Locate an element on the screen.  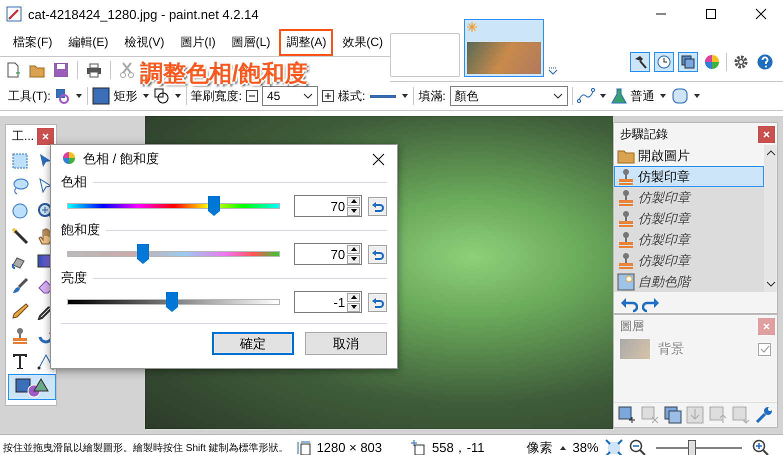
slider-label: 飽和度 is located at coordinates (80, 230).